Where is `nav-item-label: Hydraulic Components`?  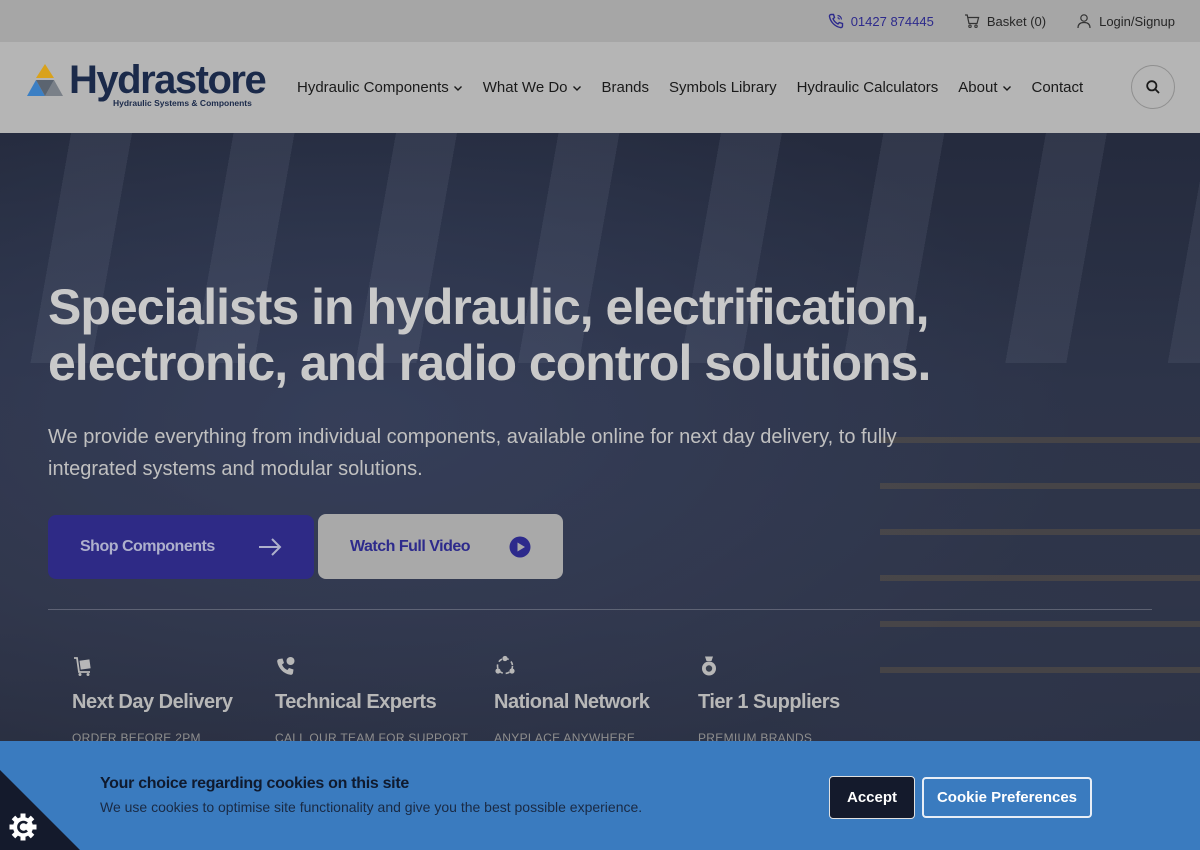
nav-item-label: Hydraulic Components is located at coordinates (373, 87).